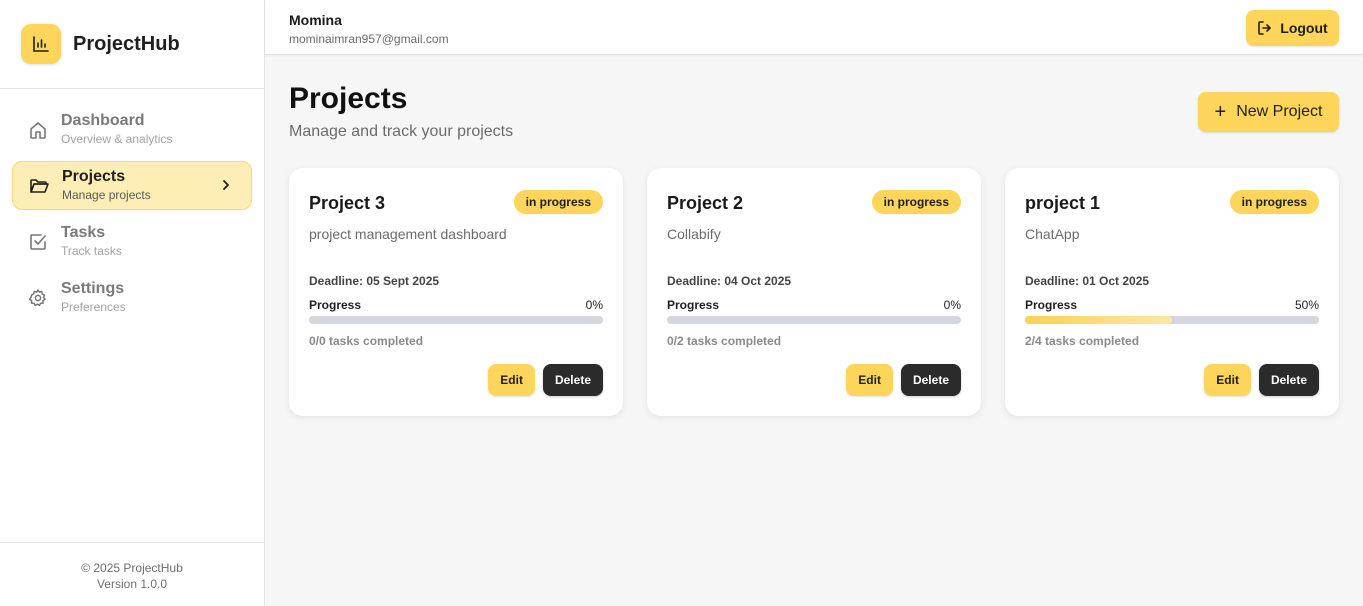  What do you see at coordinates (93, 307) in the screenshot?
I see `sidebar-item-subtitle: Preferences` at bounding box center [93, 307].